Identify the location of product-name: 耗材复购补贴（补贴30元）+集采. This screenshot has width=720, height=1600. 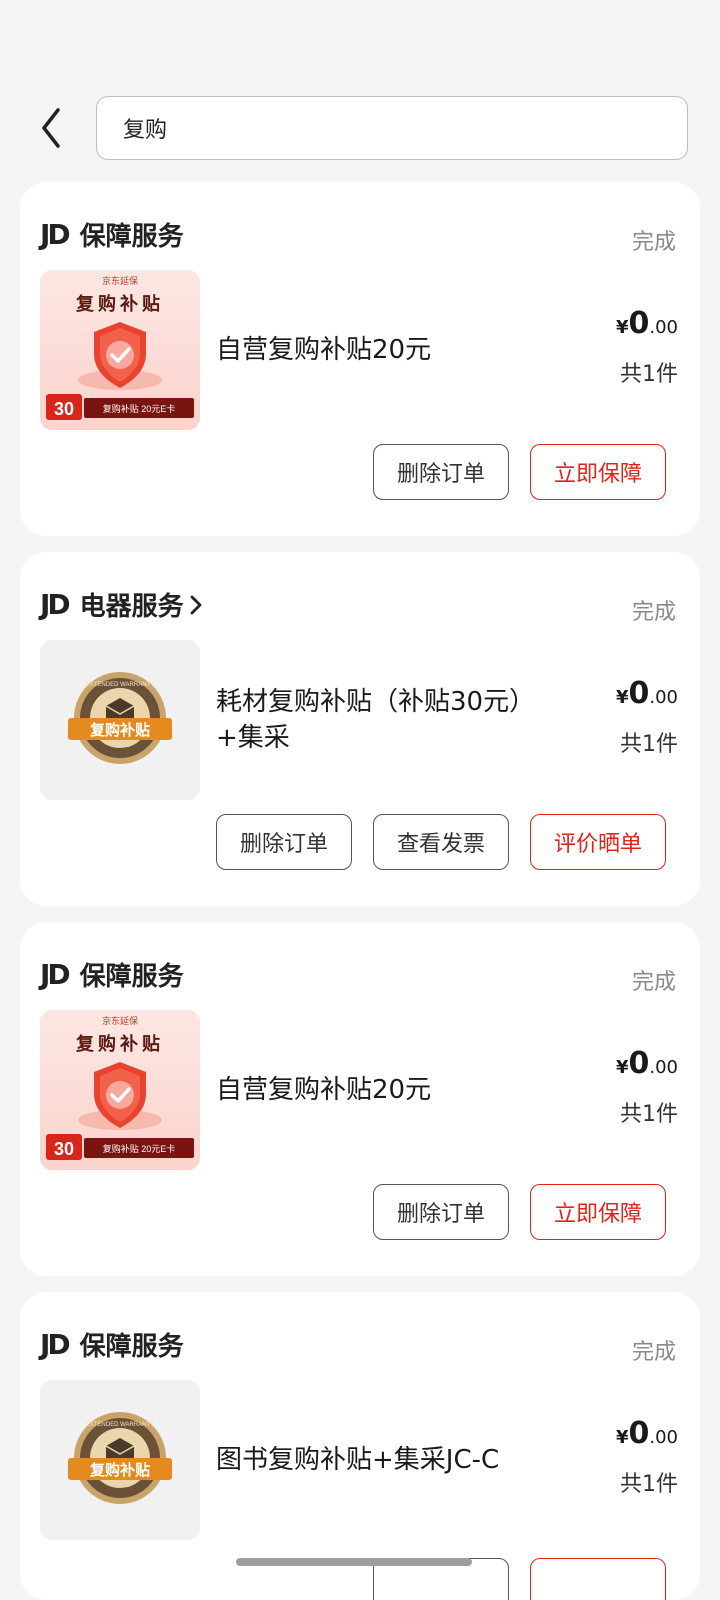
(386, 720).